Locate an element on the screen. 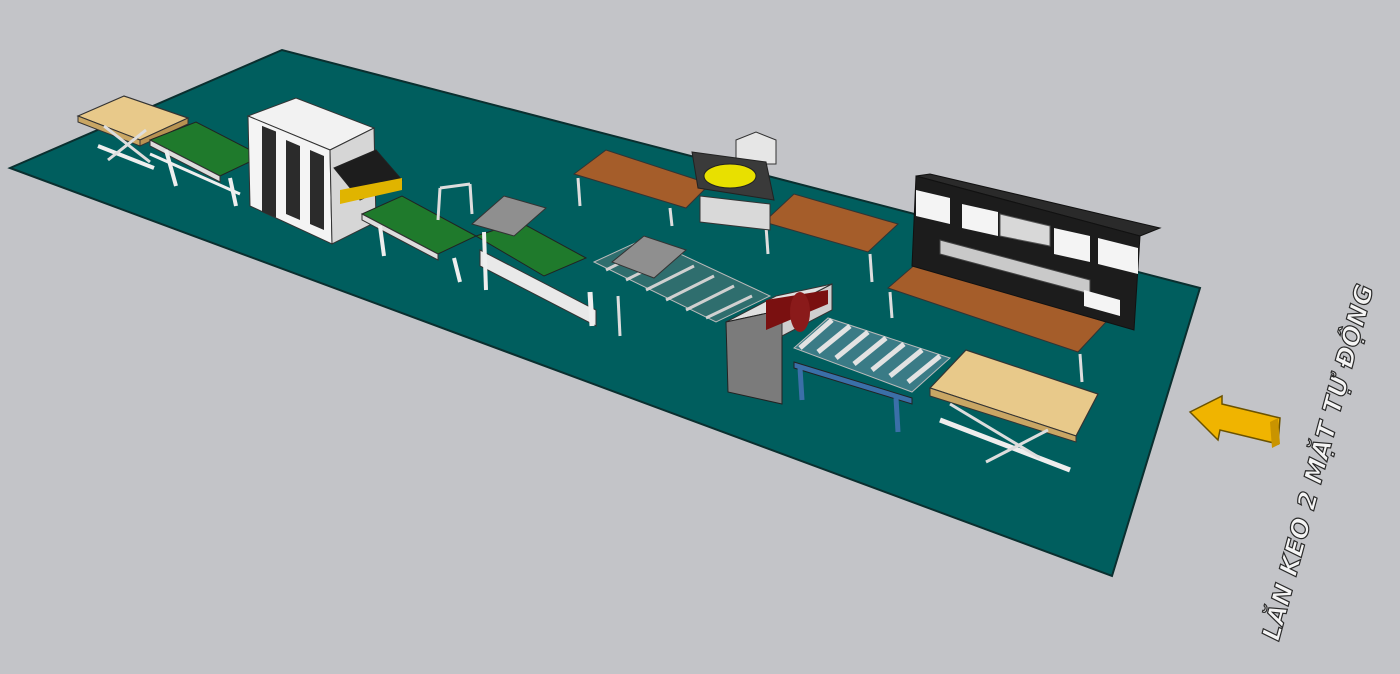  small-press-machine is located at coordinates (734, 181).